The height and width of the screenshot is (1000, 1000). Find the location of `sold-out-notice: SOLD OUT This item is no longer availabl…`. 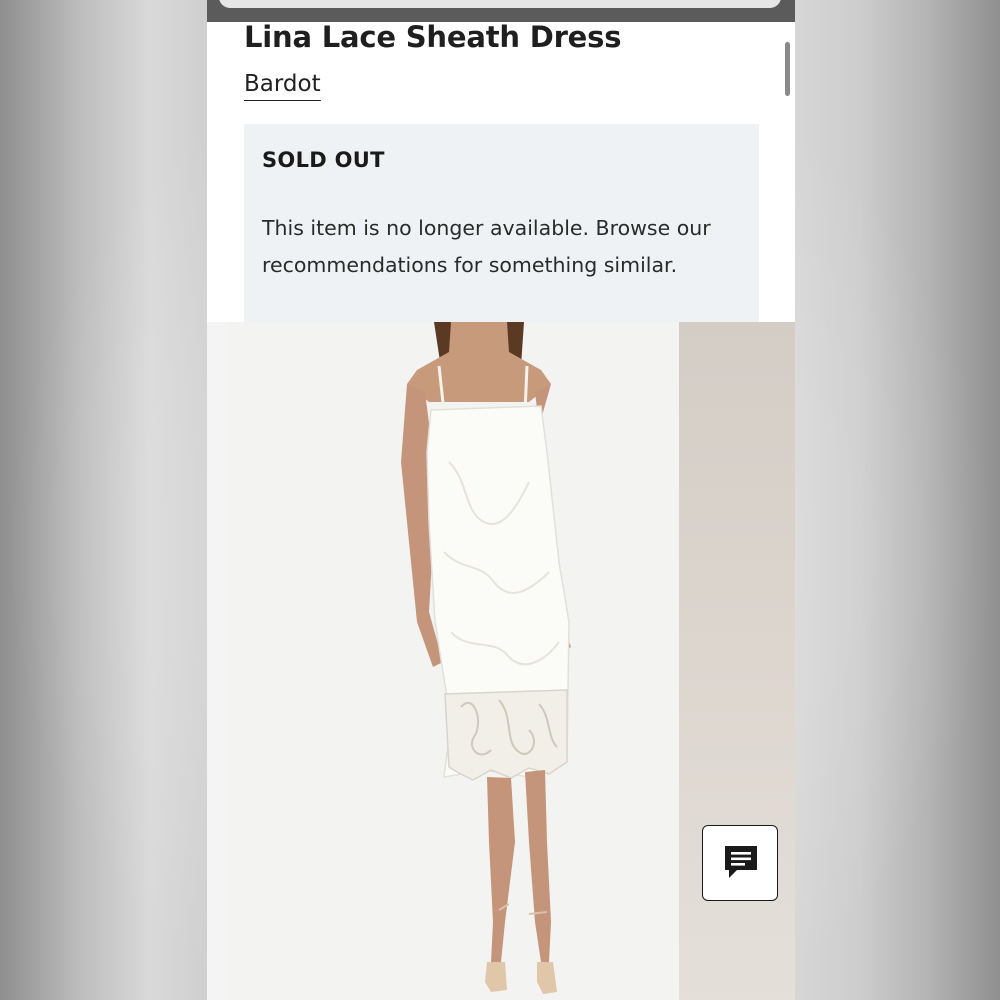

sold-out-notice: SOLD OUT This item is no longer availabl… is located at coordinates (501, 223).